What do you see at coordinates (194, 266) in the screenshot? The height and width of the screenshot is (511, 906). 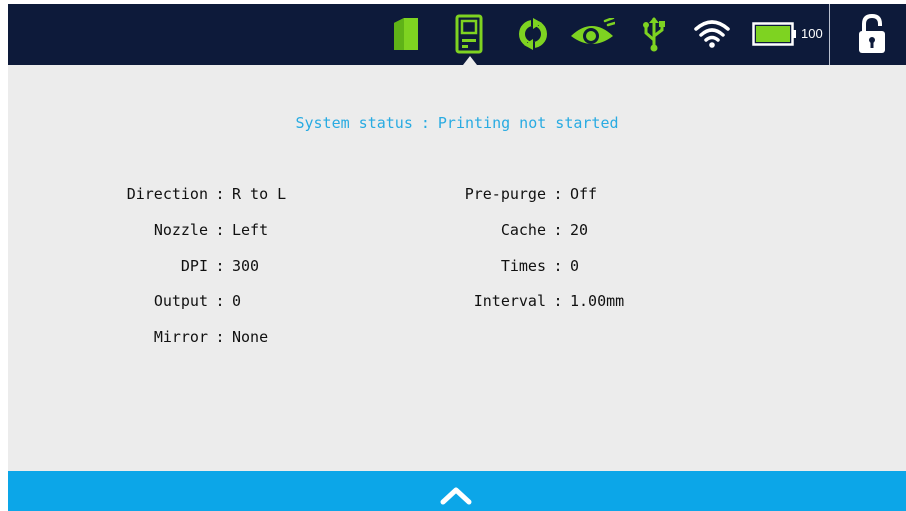 I see `setting-label: DPI` at bounding box center [194, 266].